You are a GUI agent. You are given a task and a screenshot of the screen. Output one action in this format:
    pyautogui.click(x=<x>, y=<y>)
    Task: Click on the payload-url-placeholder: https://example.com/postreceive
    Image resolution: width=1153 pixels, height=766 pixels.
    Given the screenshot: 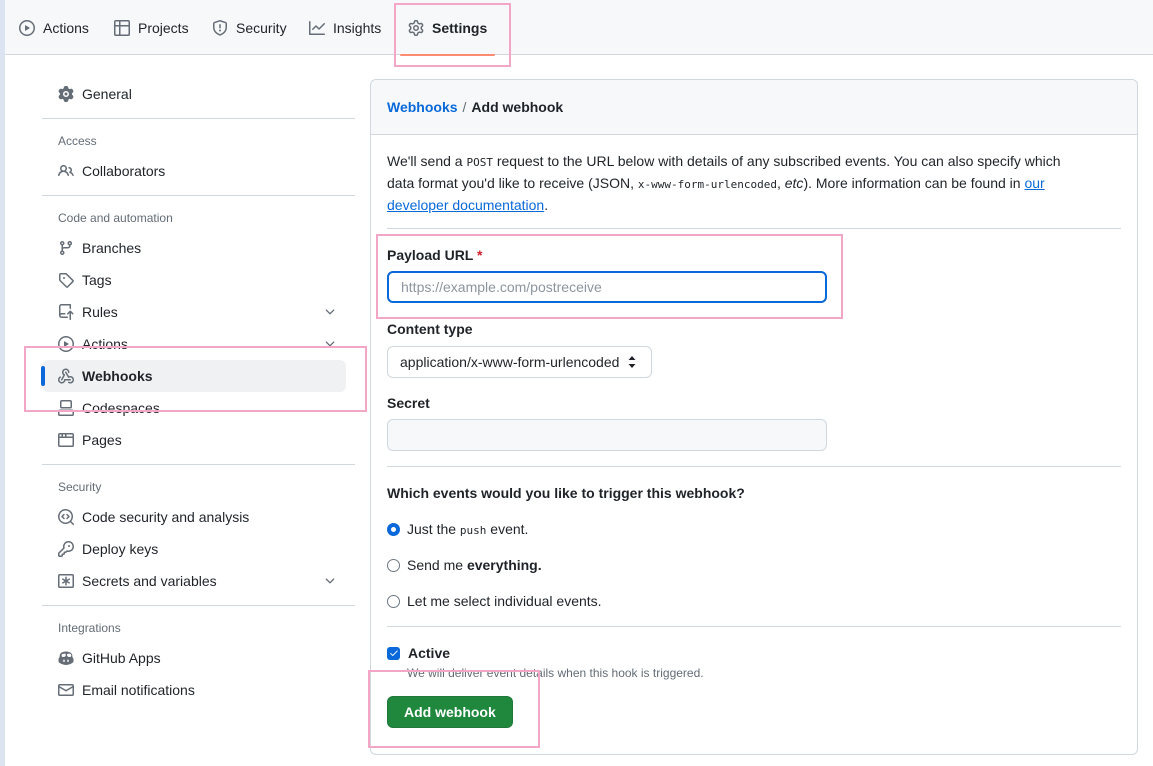 What is the action you would take?
    pyautogui.click(x=501, y=287)
    